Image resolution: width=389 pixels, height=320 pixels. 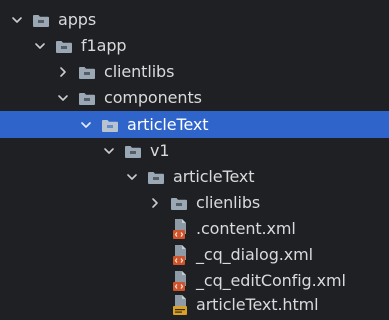 What do you see at coordinates (153, 97) in the screenshot?
I see `tree-item-label: components` at bounding box center [153, 97].